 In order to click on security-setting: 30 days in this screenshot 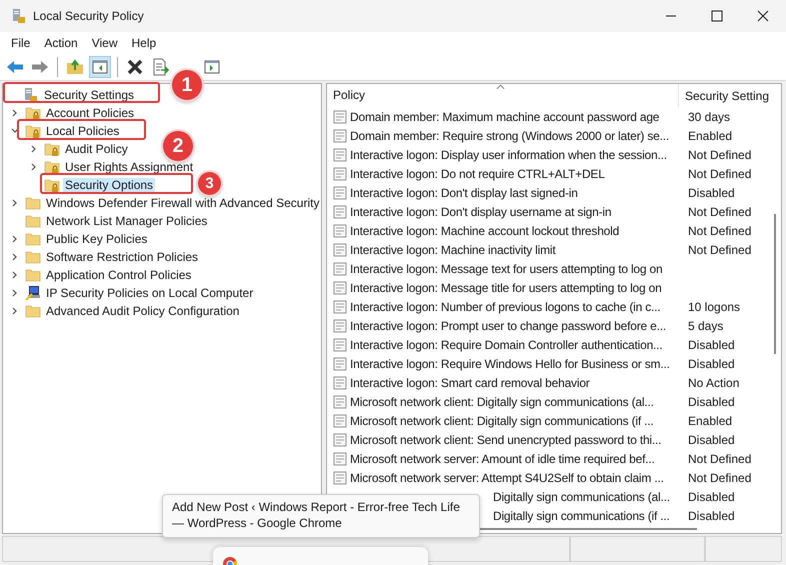, I will do `click(708, 117)`.